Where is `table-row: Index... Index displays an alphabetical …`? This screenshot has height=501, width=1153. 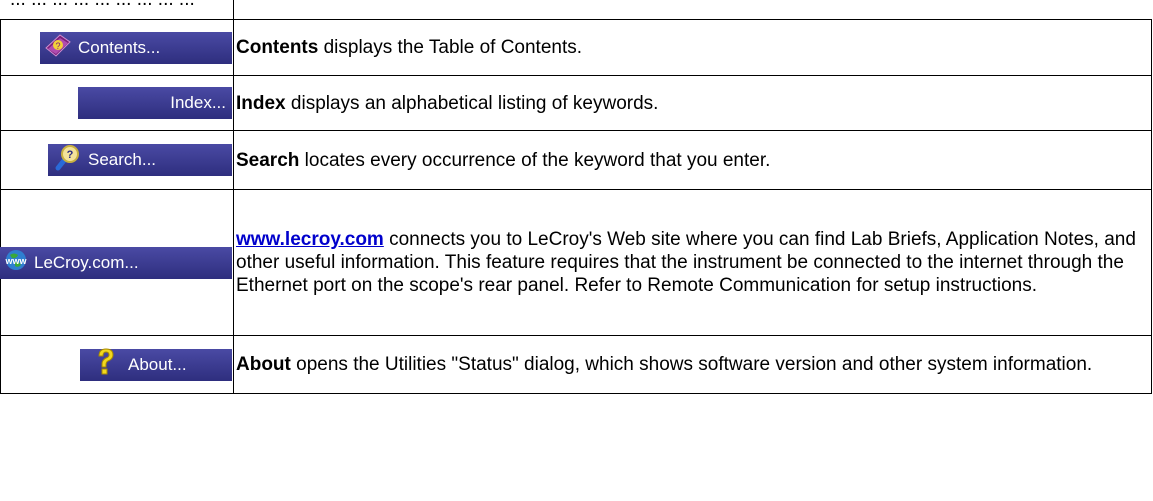
table-row: Index... Index displays an alphabetical … is located at coordinates (576, 103).